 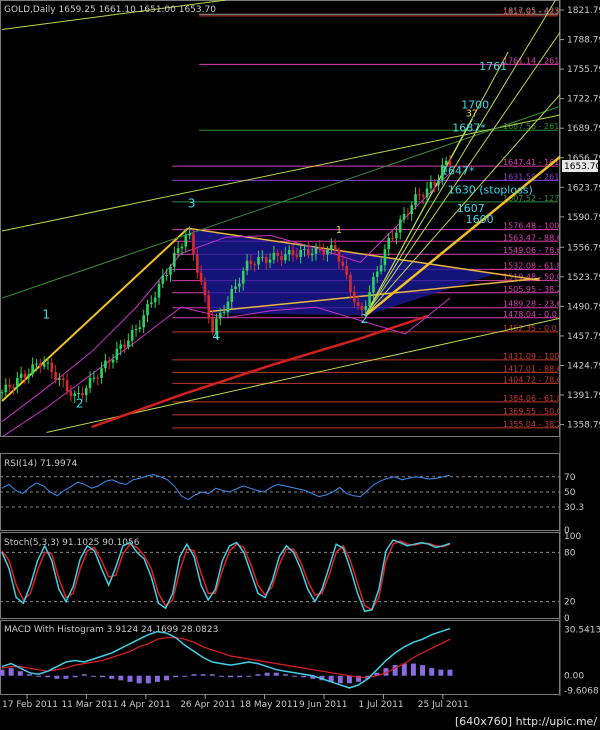 I want to click on wave-label-2: 3, so click(x=192, y=204).